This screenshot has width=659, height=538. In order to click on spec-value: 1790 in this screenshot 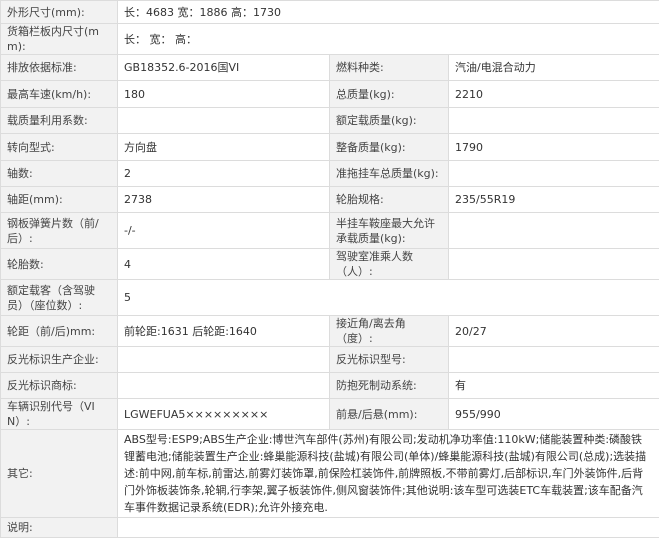, I will do `click(554, 147)`.